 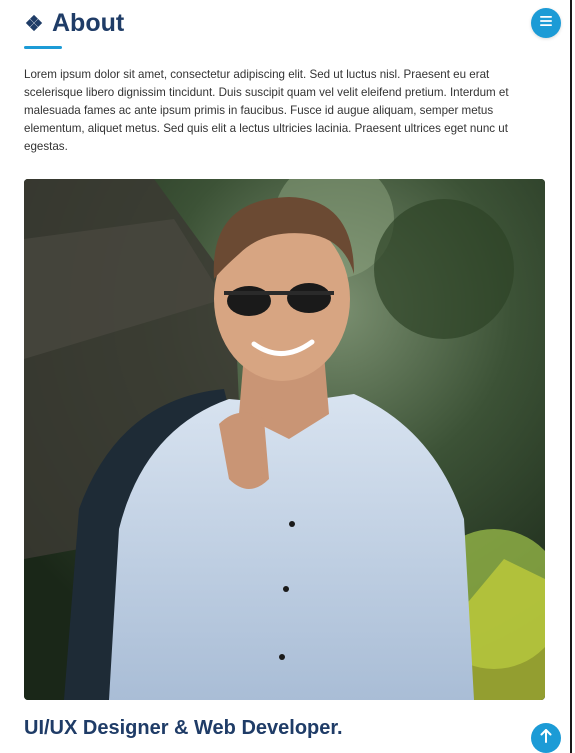 I want to click on role-heading: UI/UX Designer & Web Developer., so click(x=183, y=728).